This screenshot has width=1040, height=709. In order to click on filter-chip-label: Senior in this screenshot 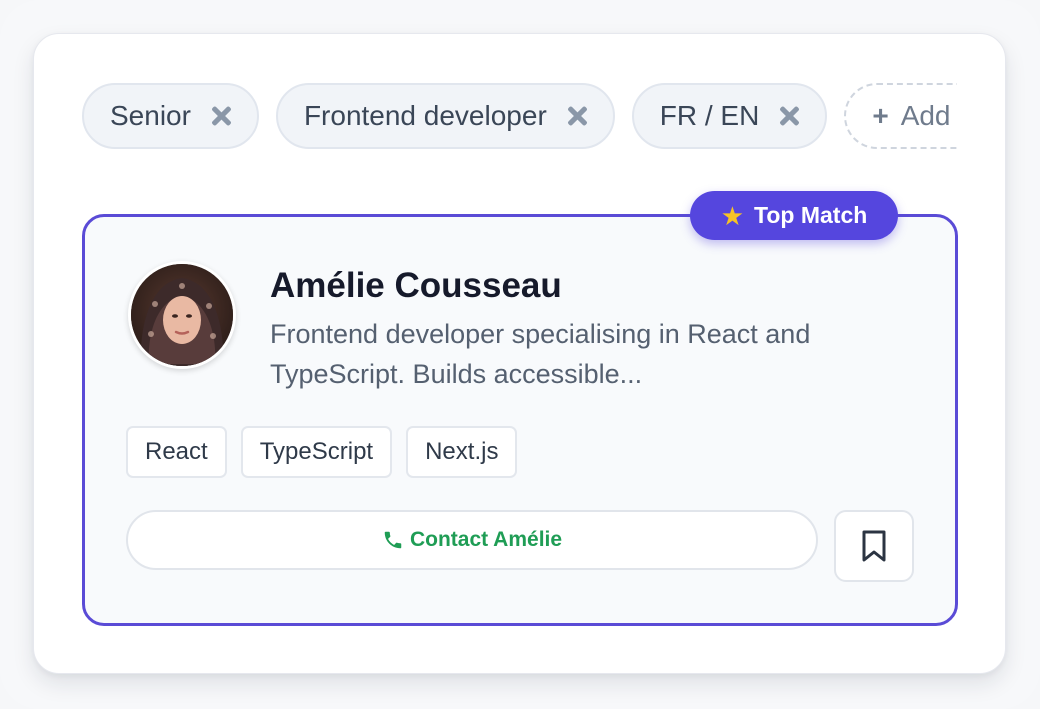, I will do `click(150, 115)`.